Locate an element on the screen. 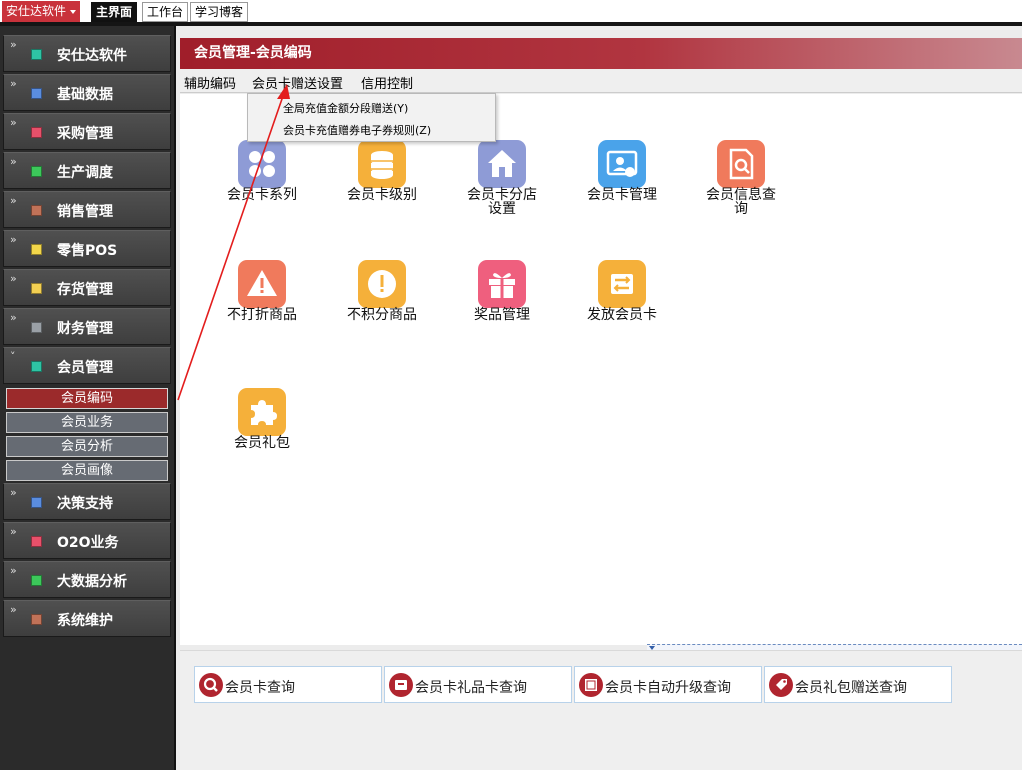 This screenshot has height=770, width=1022. gift-icon is located at coordinates (502, 284).